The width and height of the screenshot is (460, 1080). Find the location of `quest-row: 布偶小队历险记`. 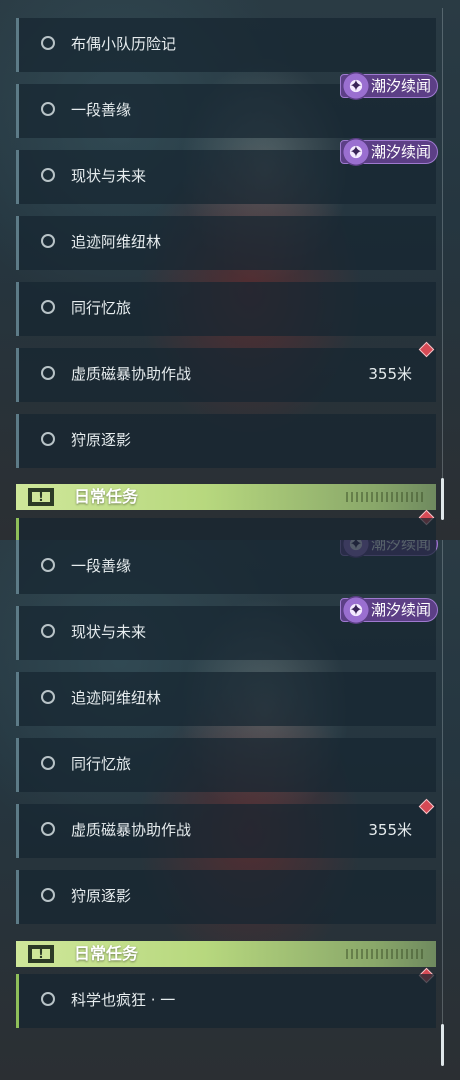

quest-row: 布偶小队历险记 is located at coordinates (226, 45).